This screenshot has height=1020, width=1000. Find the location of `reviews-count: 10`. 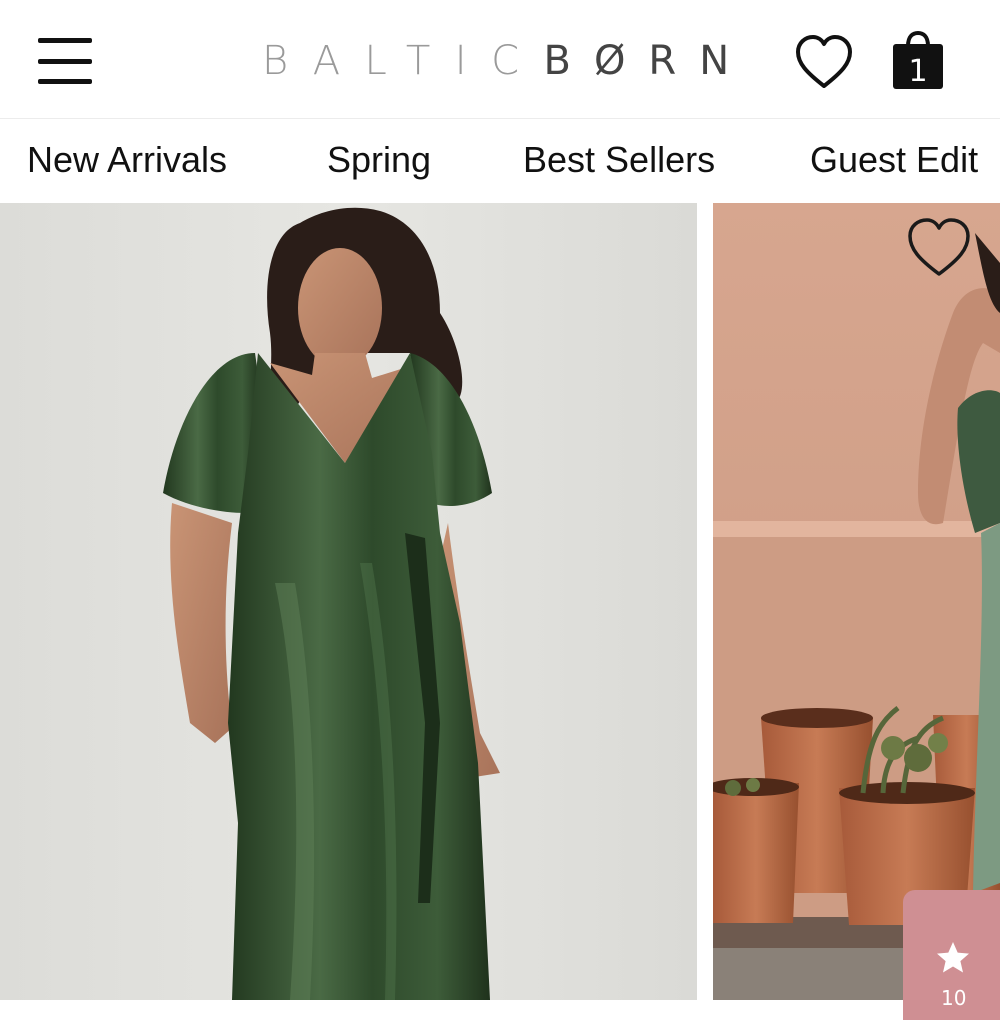

reviews-count: 10 is located at coordinates (954, 998).